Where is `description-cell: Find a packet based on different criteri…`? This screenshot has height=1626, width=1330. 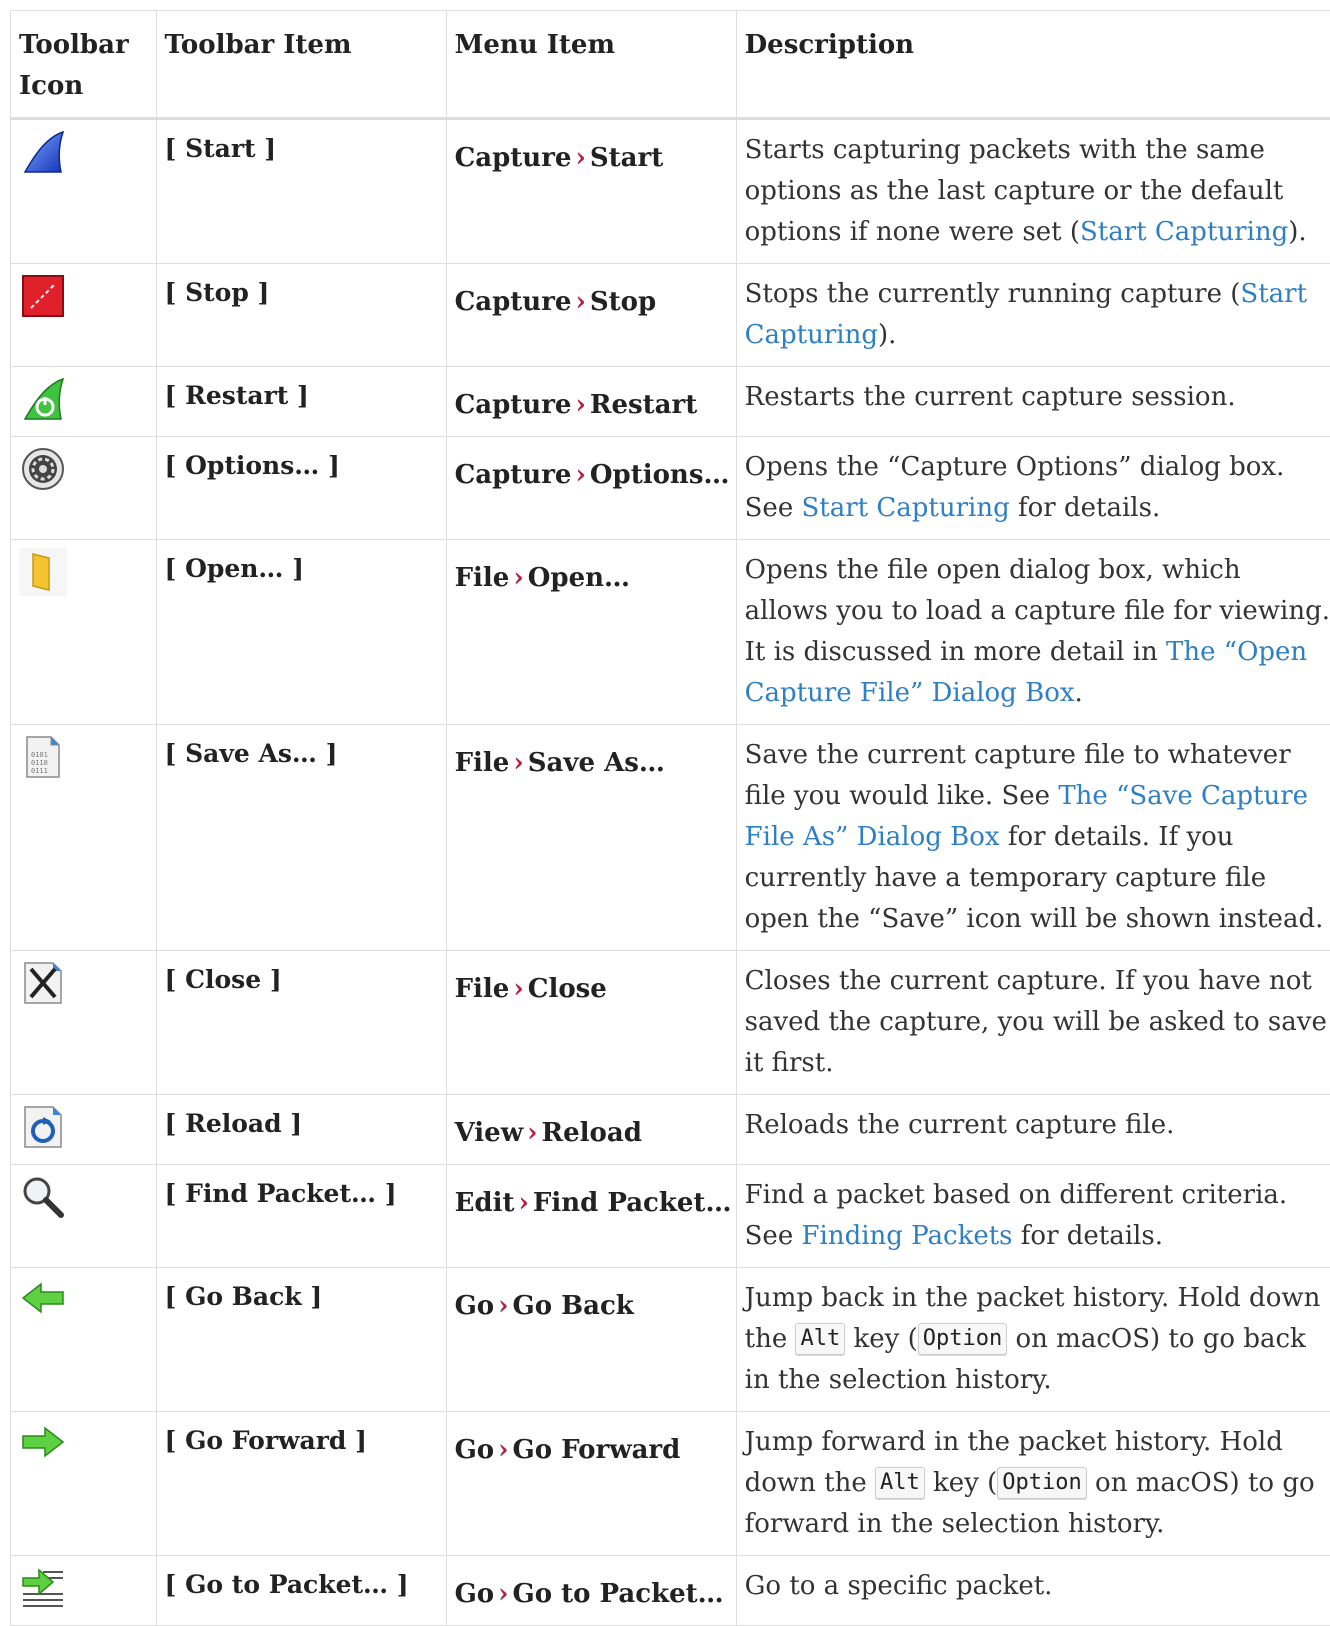 description-cell: Find a packet based on different criteri… is located at coordinates (1033, 1216).